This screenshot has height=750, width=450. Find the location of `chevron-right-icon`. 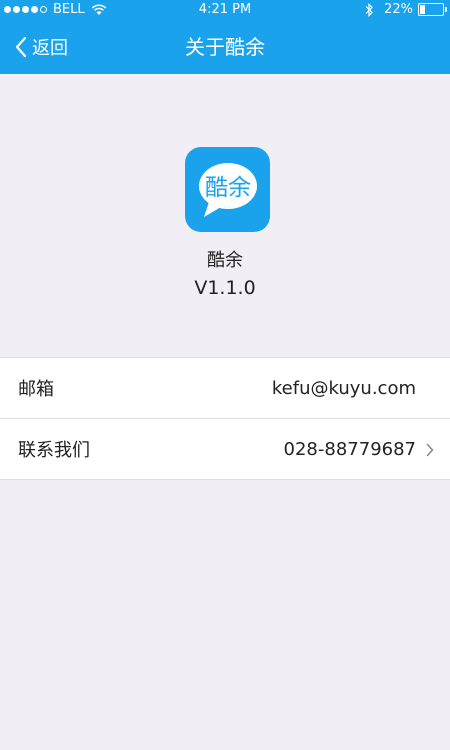

chevron-right-icon is located at coordinates (430, 449).